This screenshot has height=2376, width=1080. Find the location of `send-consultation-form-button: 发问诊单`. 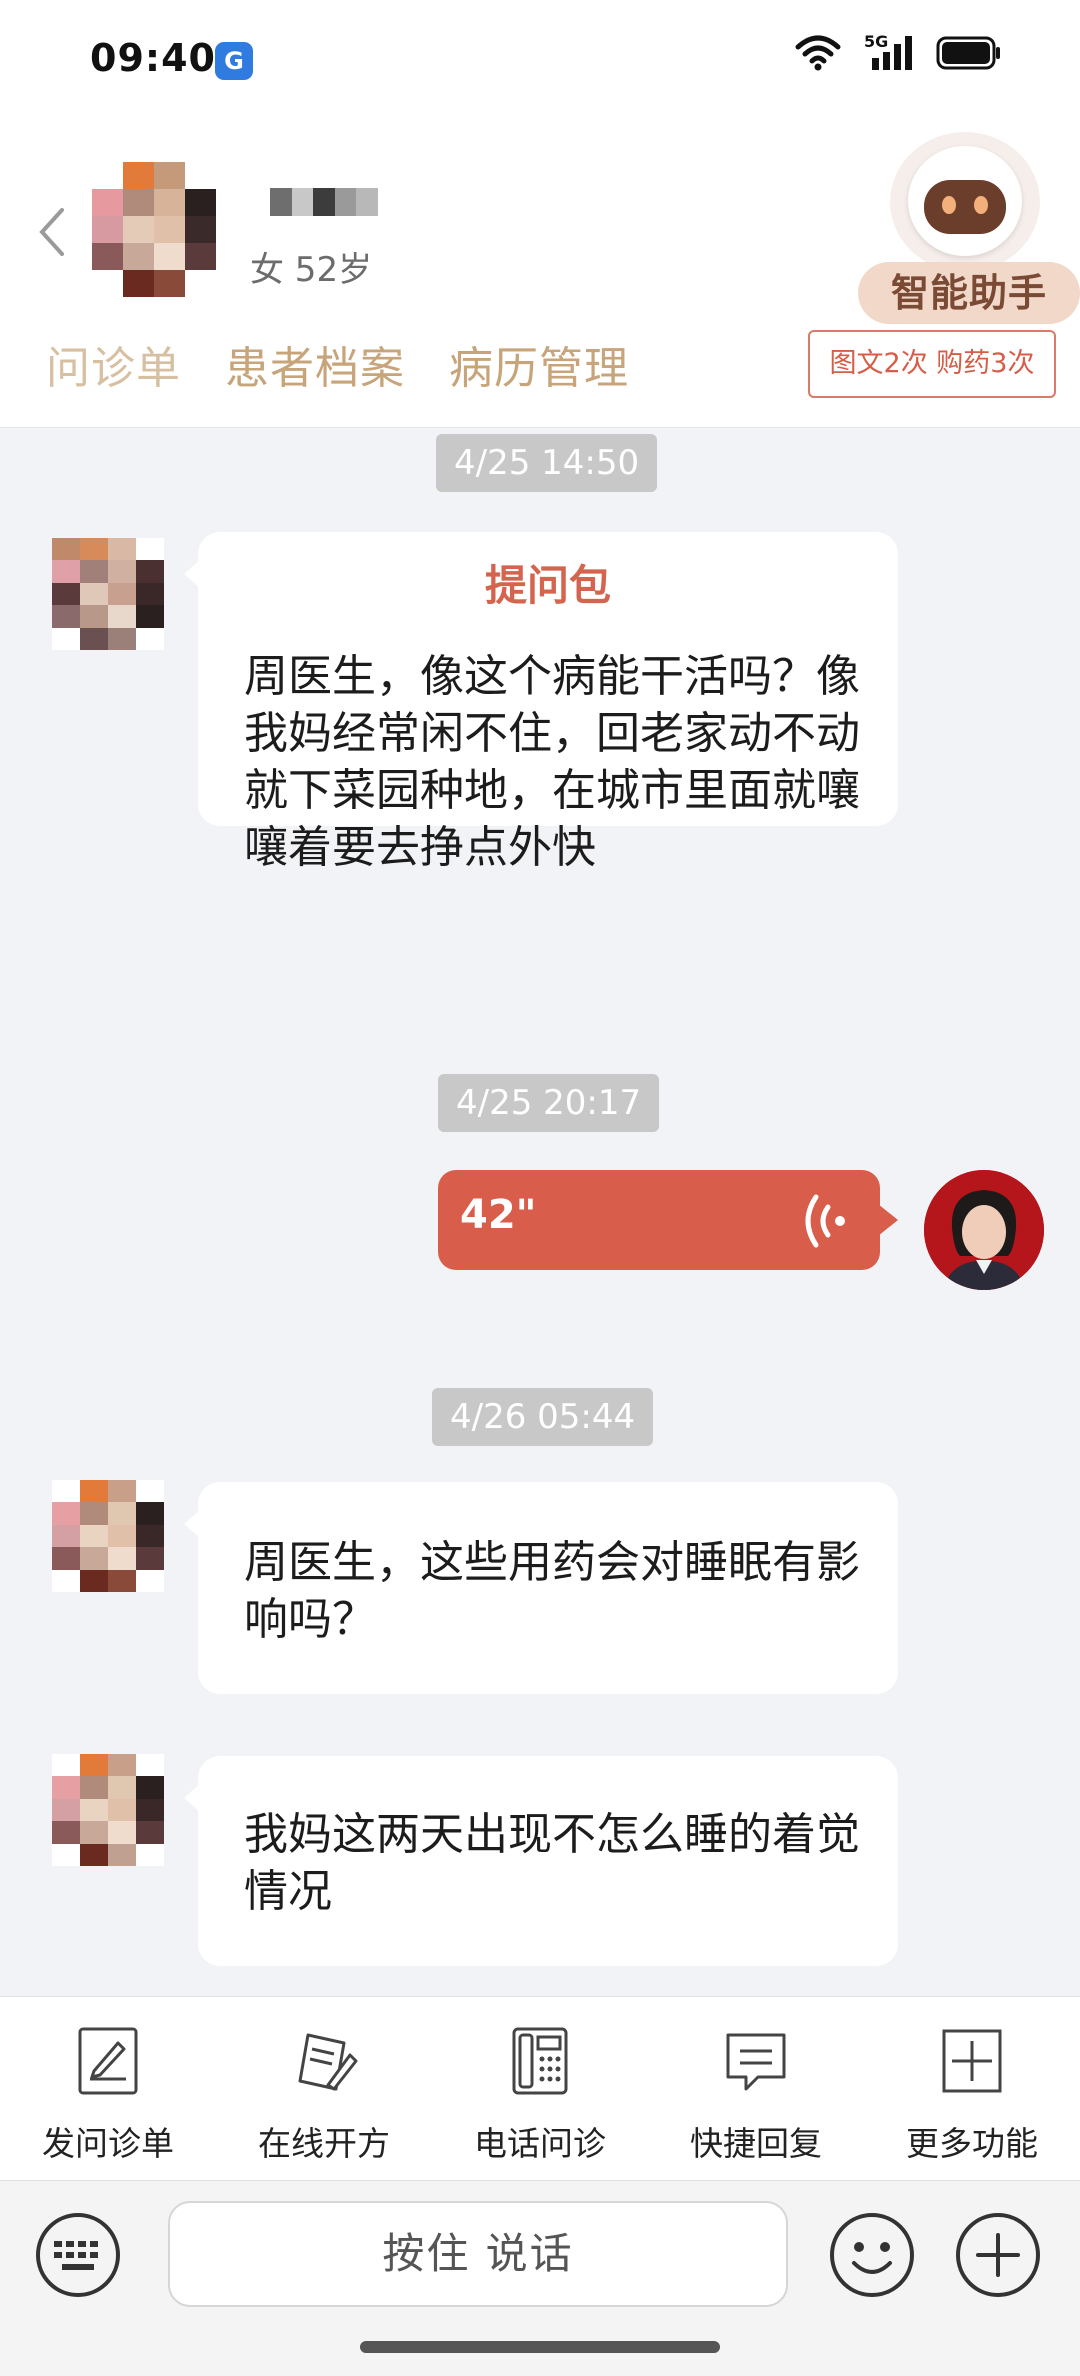

send-consultation-form-button: 发问诊单 is located at coordinates (108, 2088).